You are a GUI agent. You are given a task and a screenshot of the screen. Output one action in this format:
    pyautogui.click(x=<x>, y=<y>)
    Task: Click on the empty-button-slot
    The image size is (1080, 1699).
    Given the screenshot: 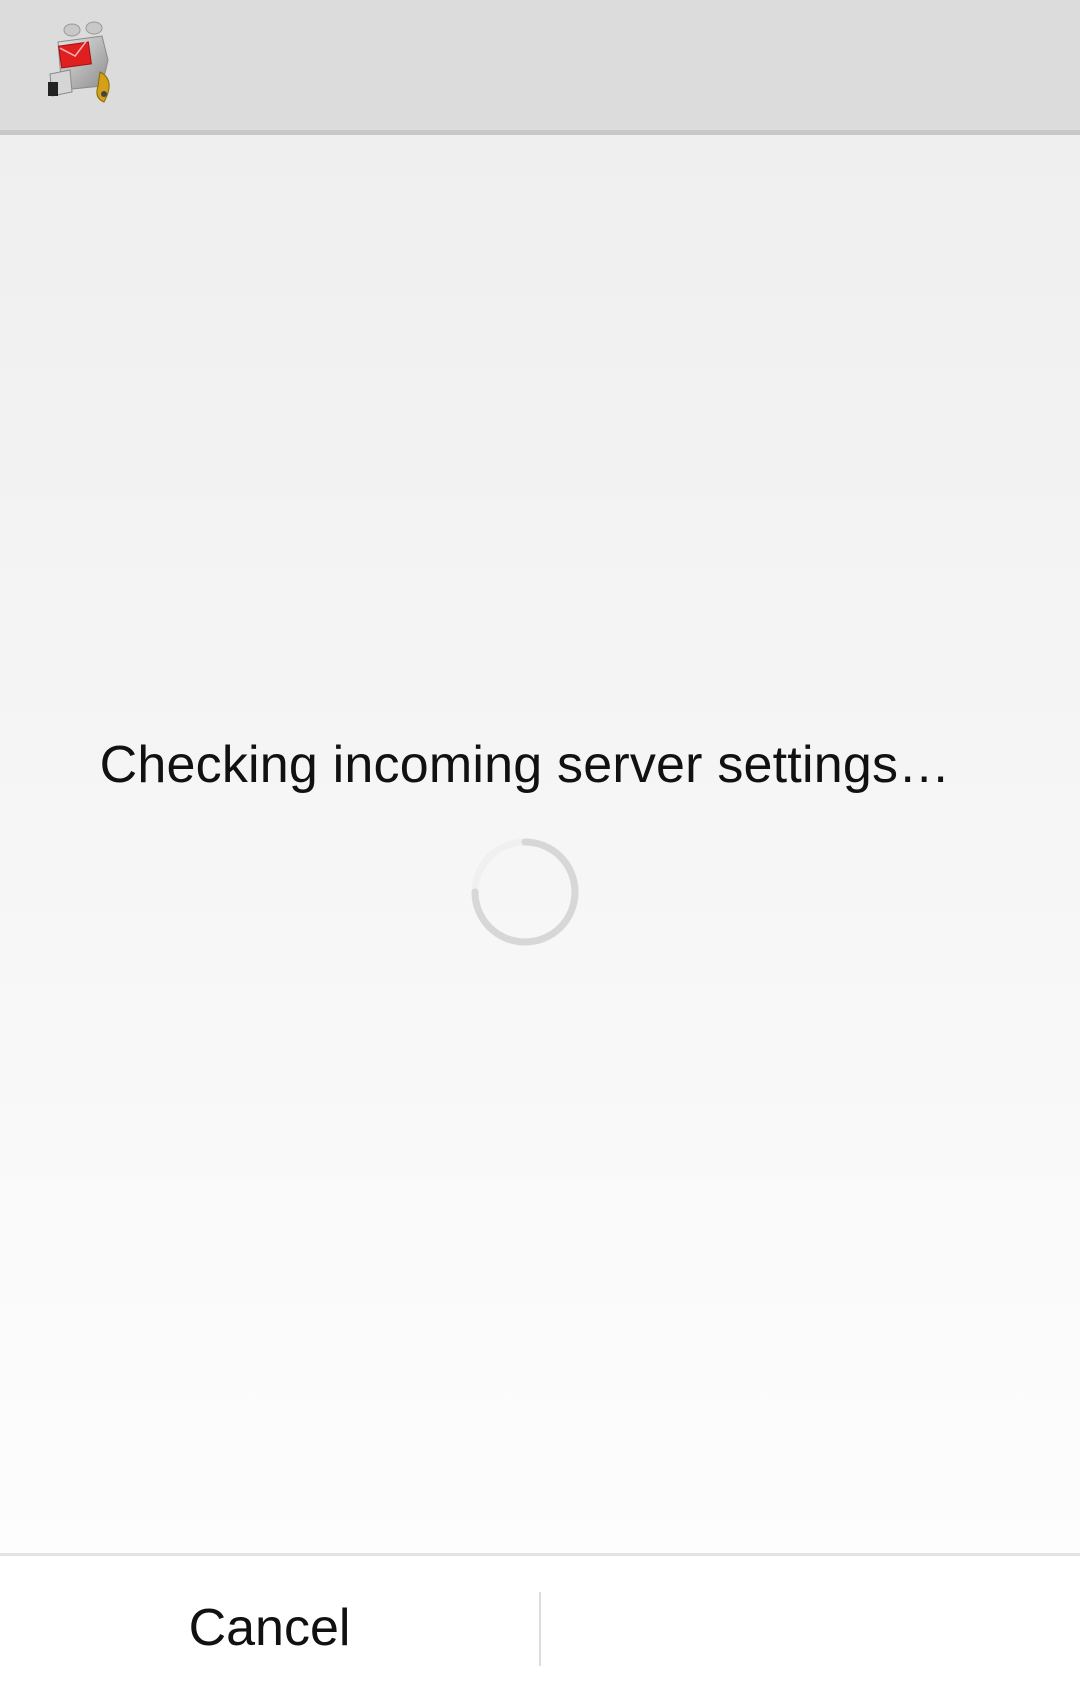 What is the action you would take?
    pyautogui.click(x=810, y=1627)
    